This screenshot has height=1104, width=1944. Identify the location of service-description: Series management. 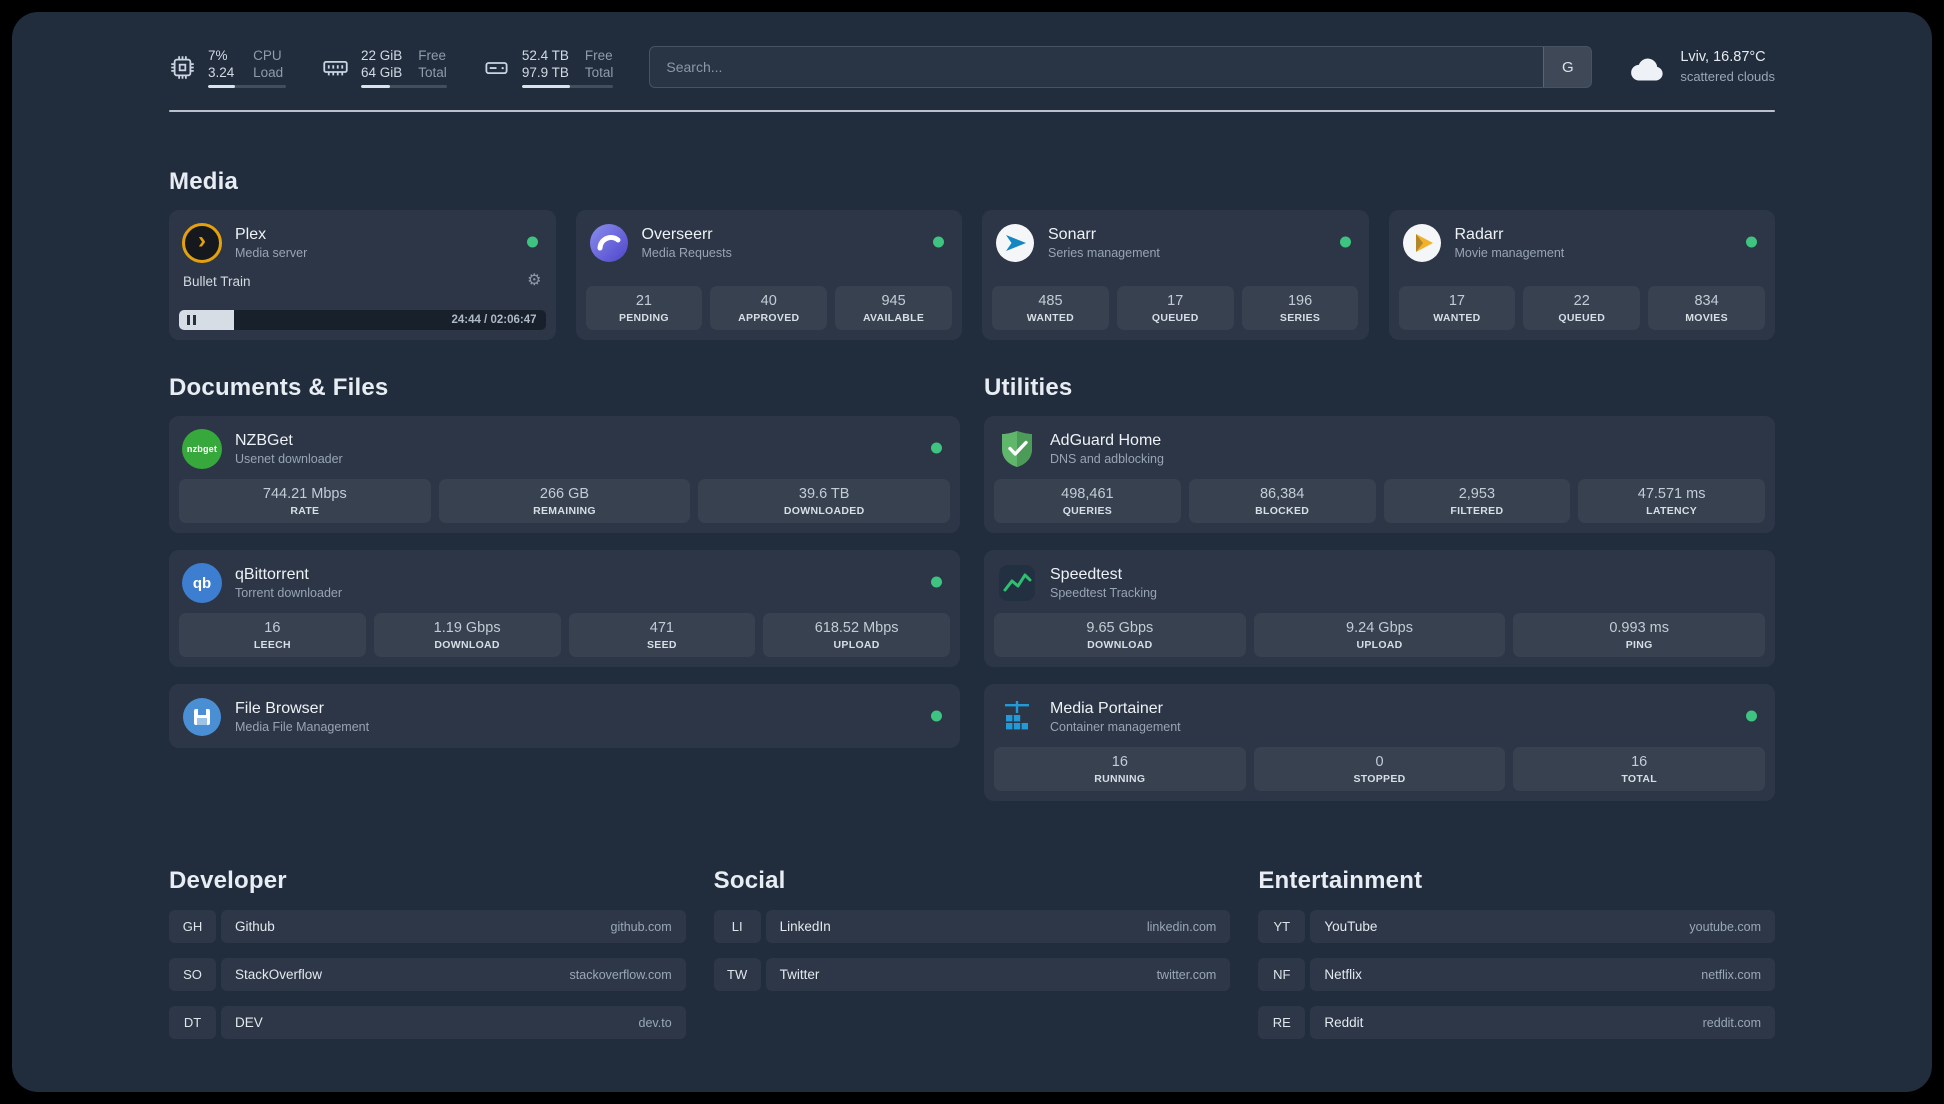
(1104, 253).